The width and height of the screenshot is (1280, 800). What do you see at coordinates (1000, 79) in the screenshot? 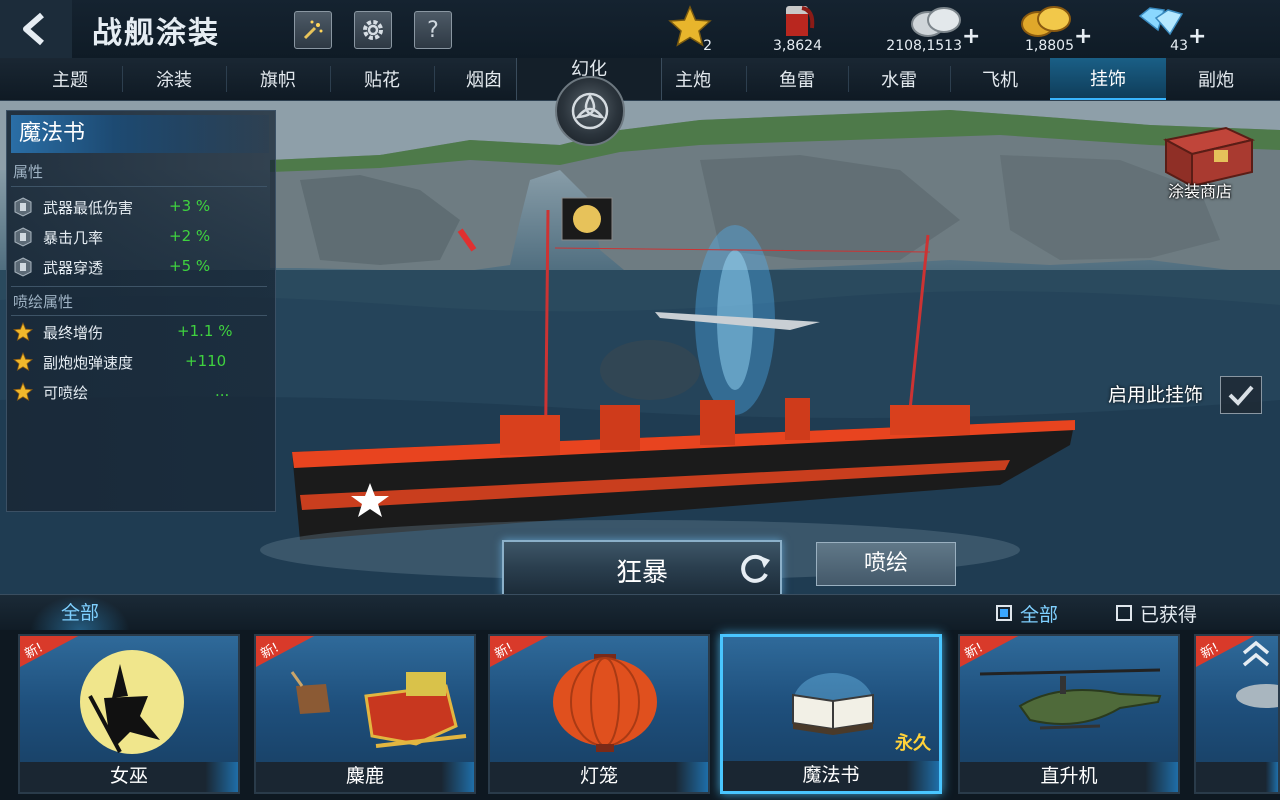
I see `tab-aircraft: 飞机` at bounding box center [1000, 79].